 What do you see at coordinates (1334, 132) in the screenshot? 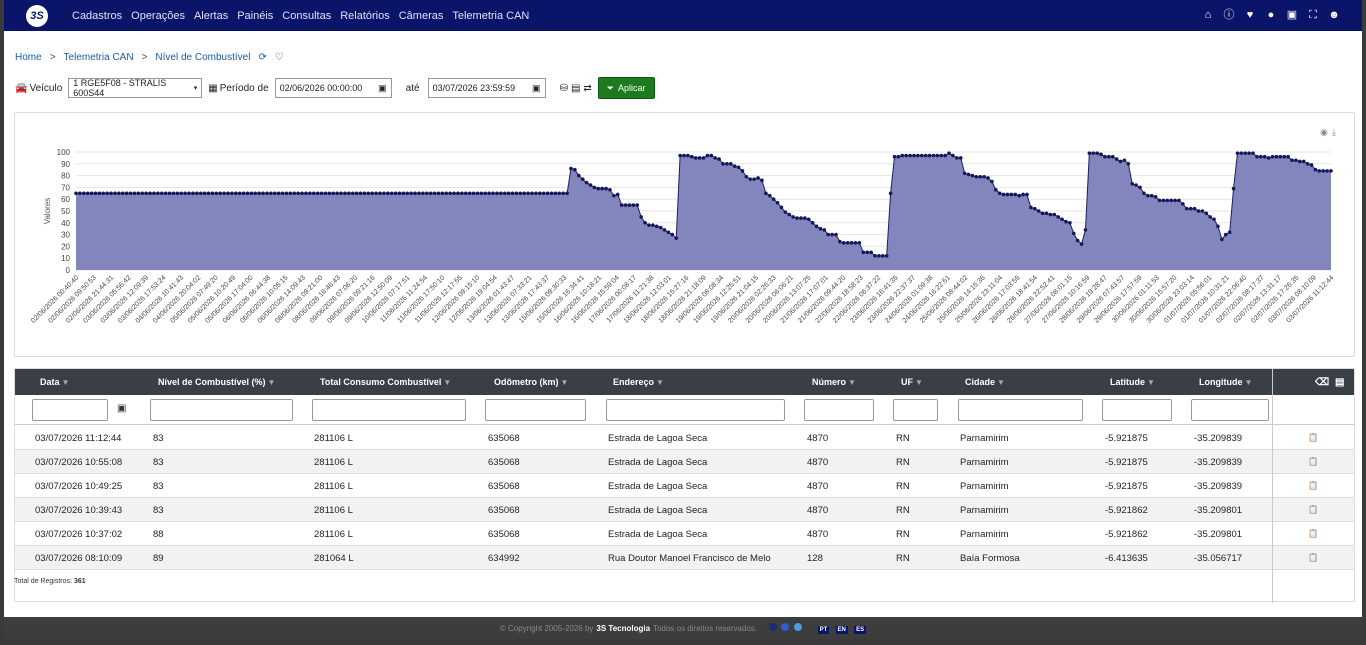
I see `download-icon: ⤓` at bounding box center [1334, 132].